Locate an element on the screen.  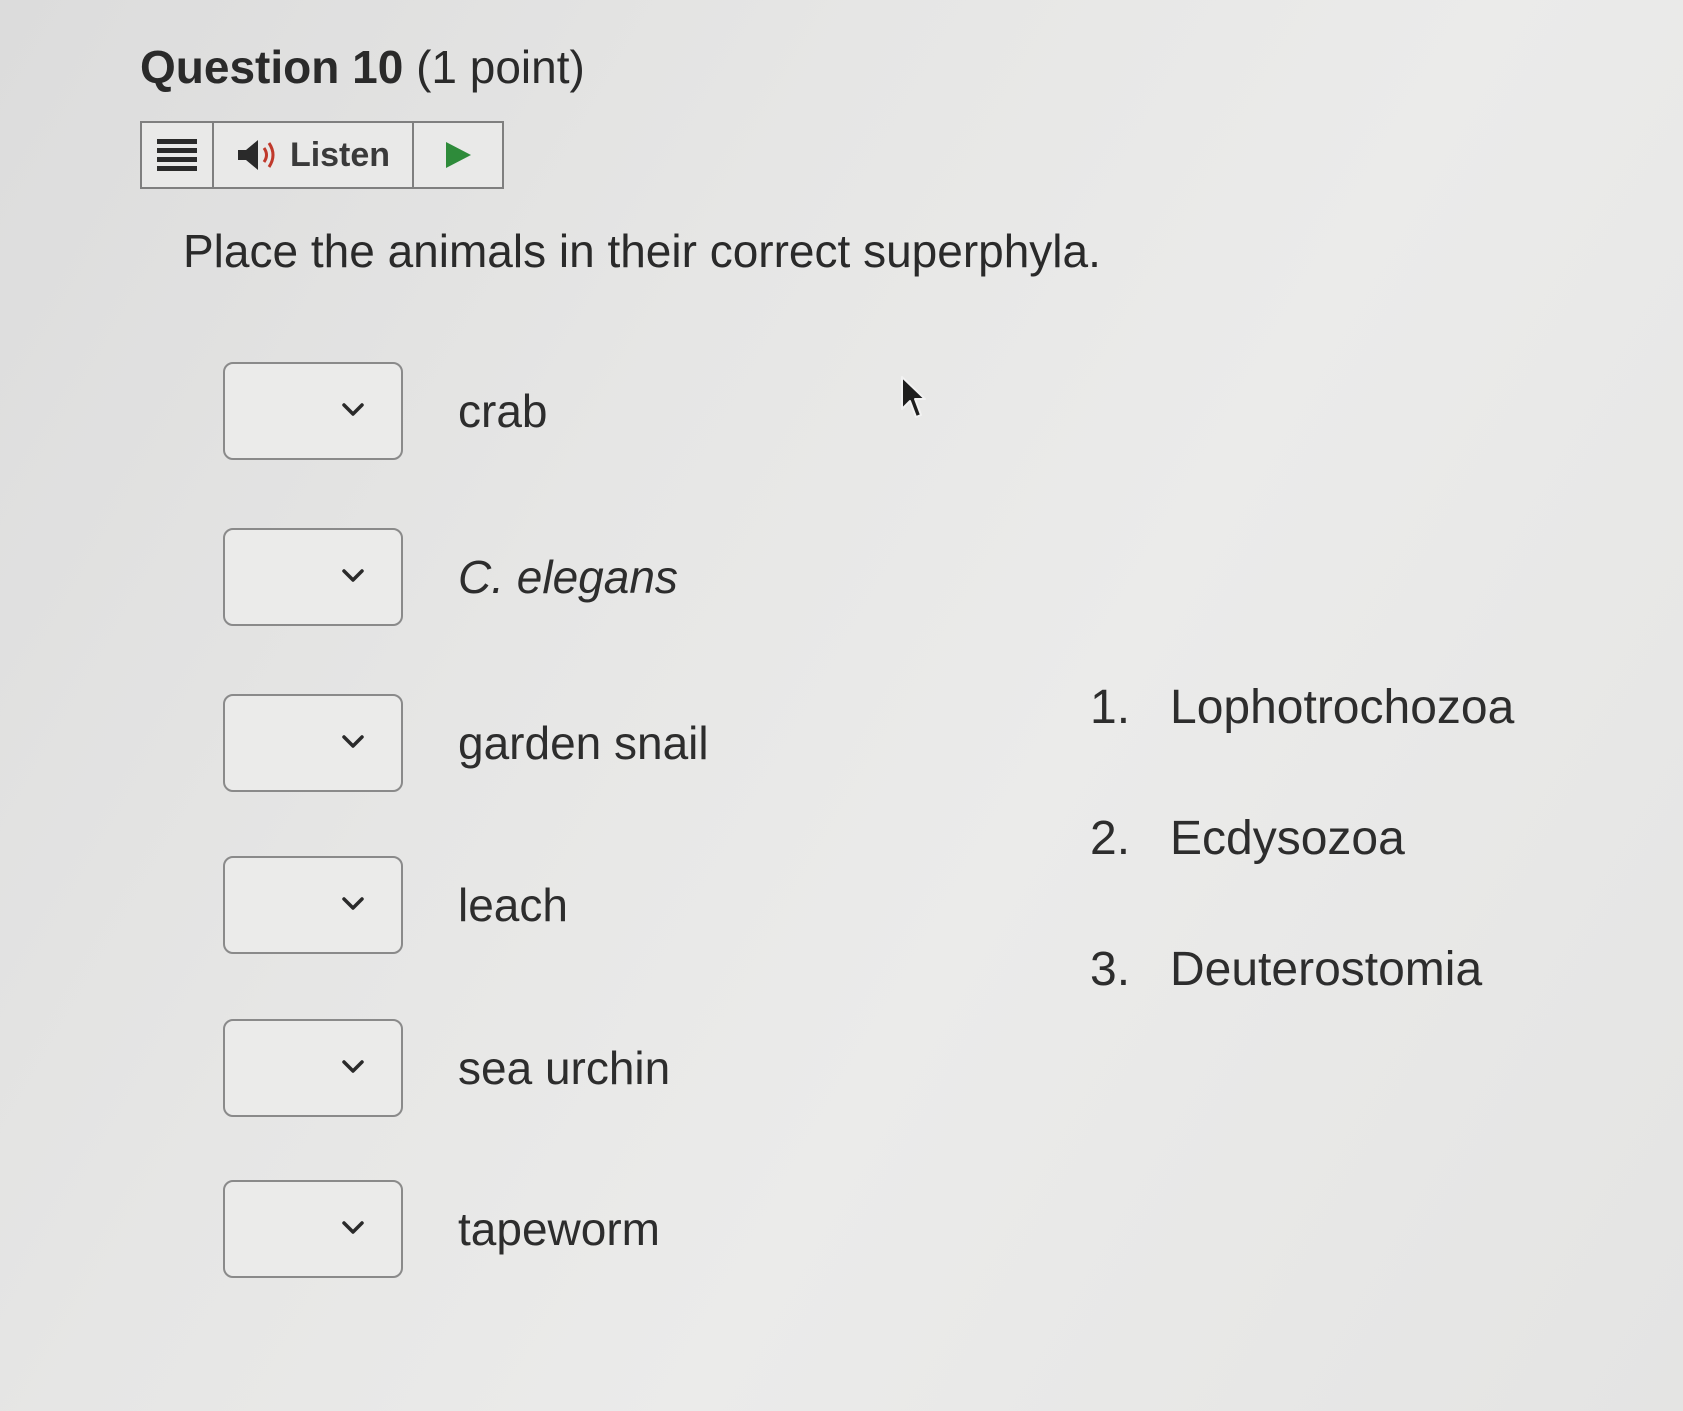
menu-icon is located at coordinates (177, 155).